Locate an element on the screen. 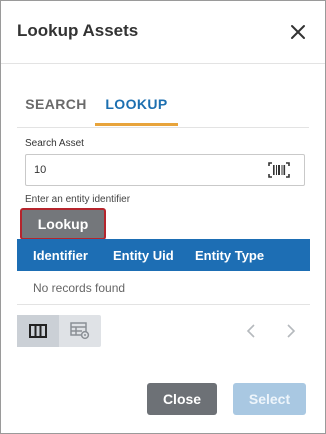 This screenshot has width=326, height=434. column-header-entity-uid: Entity Uid is located at coordinates (143, 255).